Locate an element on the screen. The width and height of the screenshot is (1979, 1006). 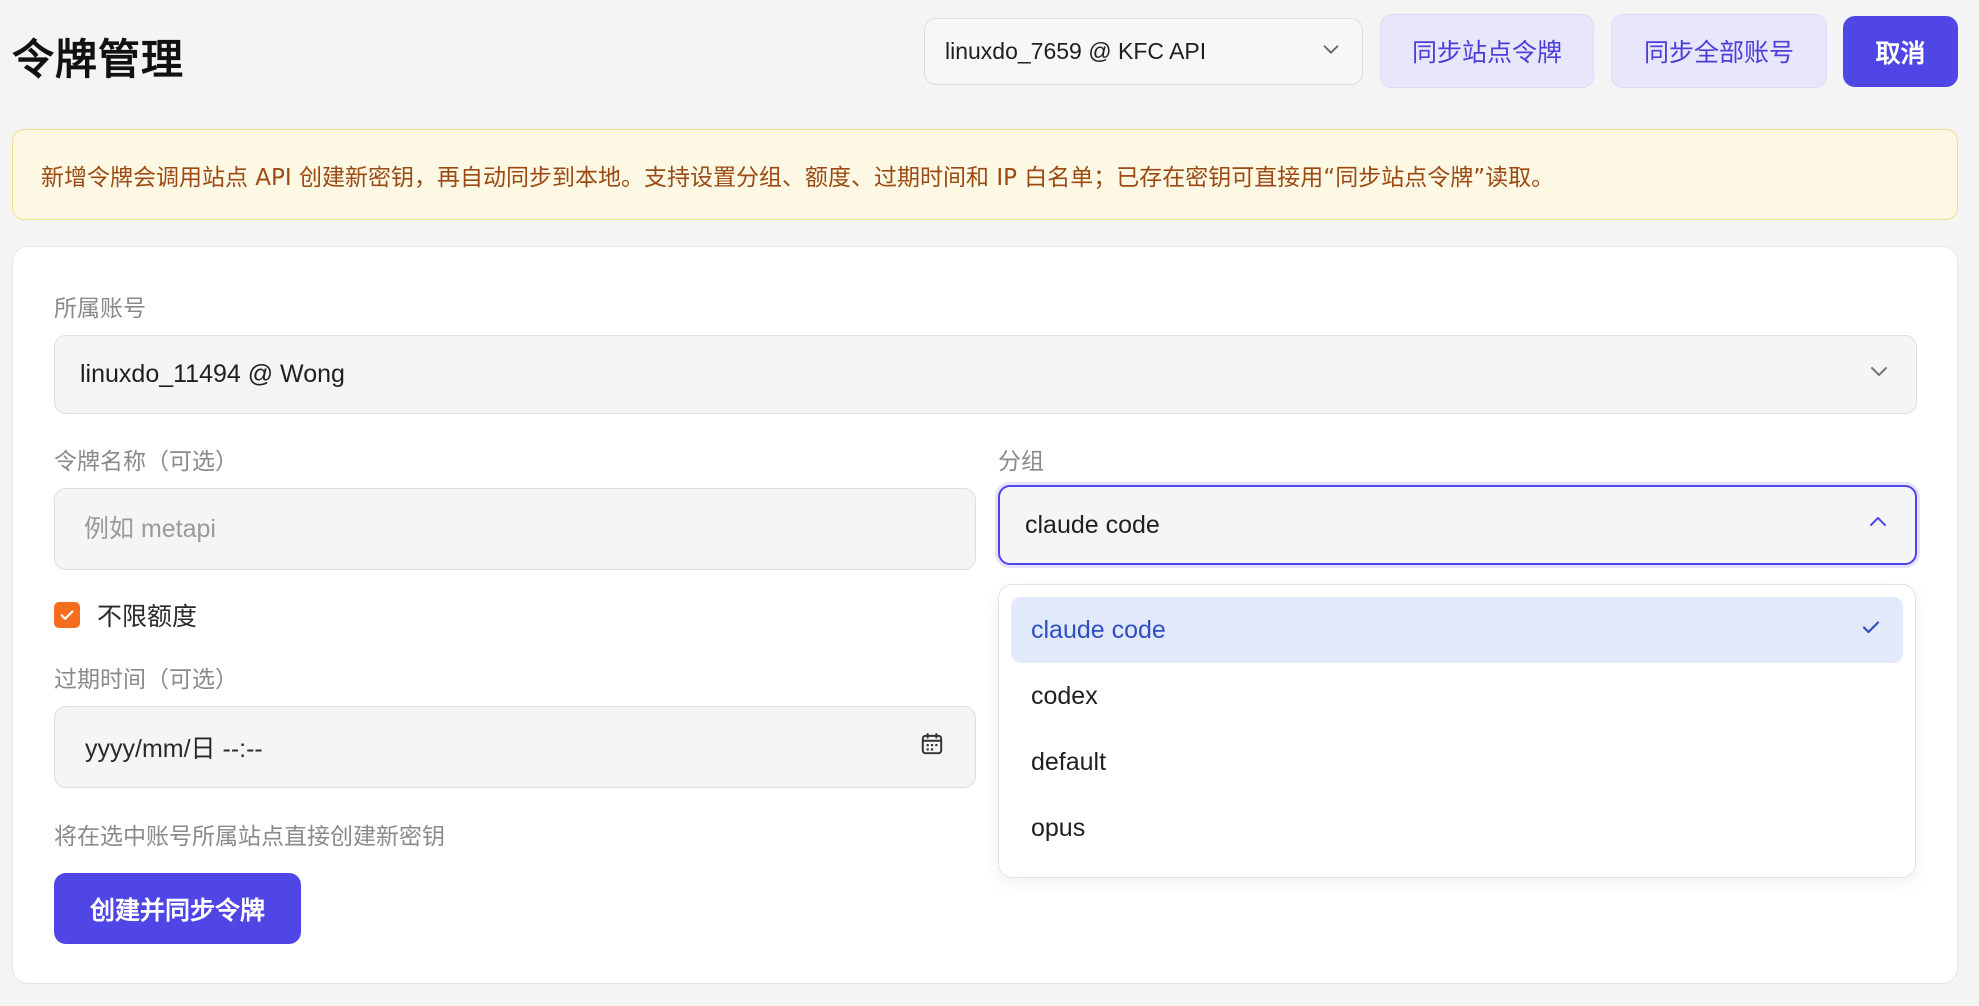
group-option-claude-code: claude code is located at coordinates (1457, 630).